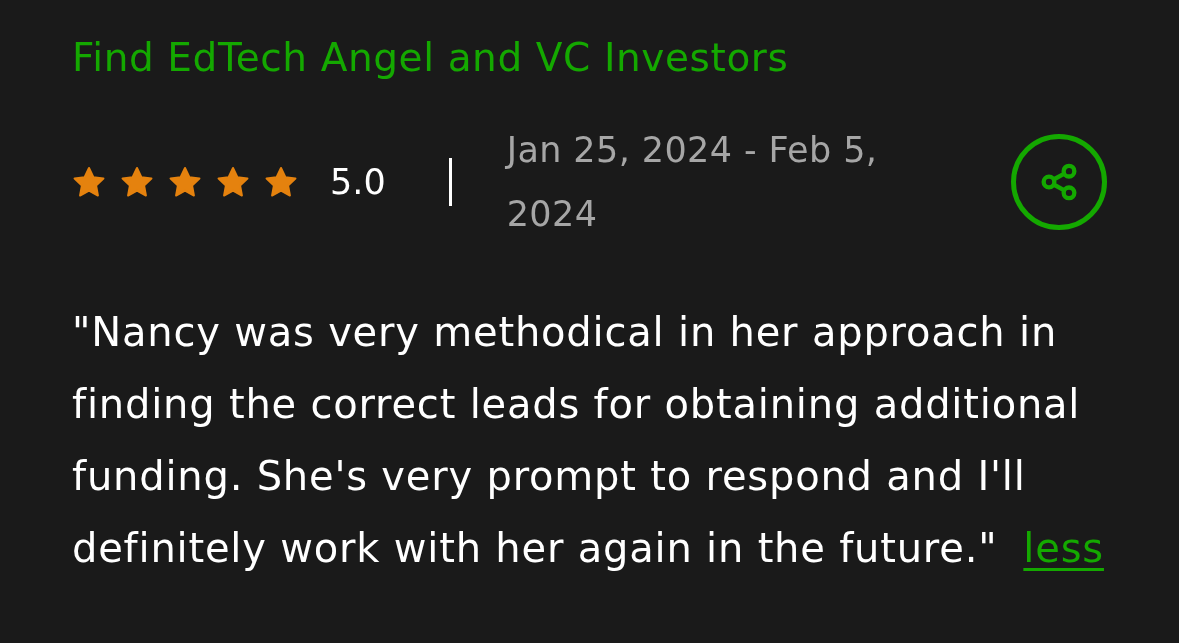  Describe the element at coordinates (430, 58) in the screenshot. I see `project-title: Find EdTech Angel and VC Investors` at that location.